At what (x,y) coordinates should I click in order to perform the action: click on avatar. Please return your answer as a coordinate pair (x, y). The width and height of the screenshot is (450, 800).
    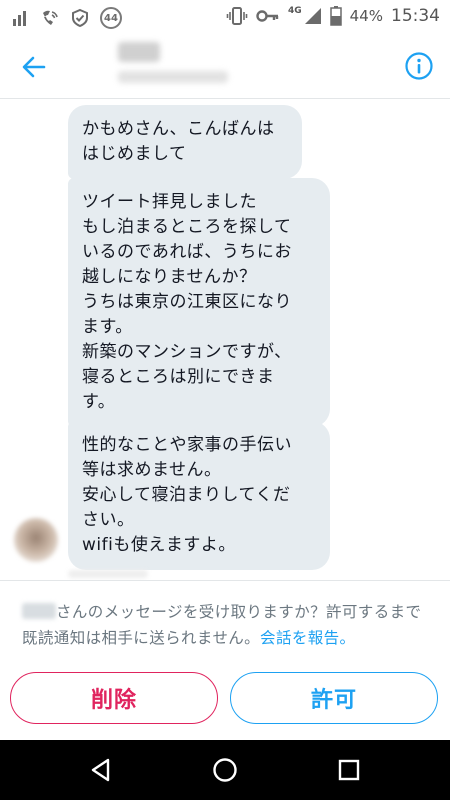
    Looking at the image, I should click on (36, 540).